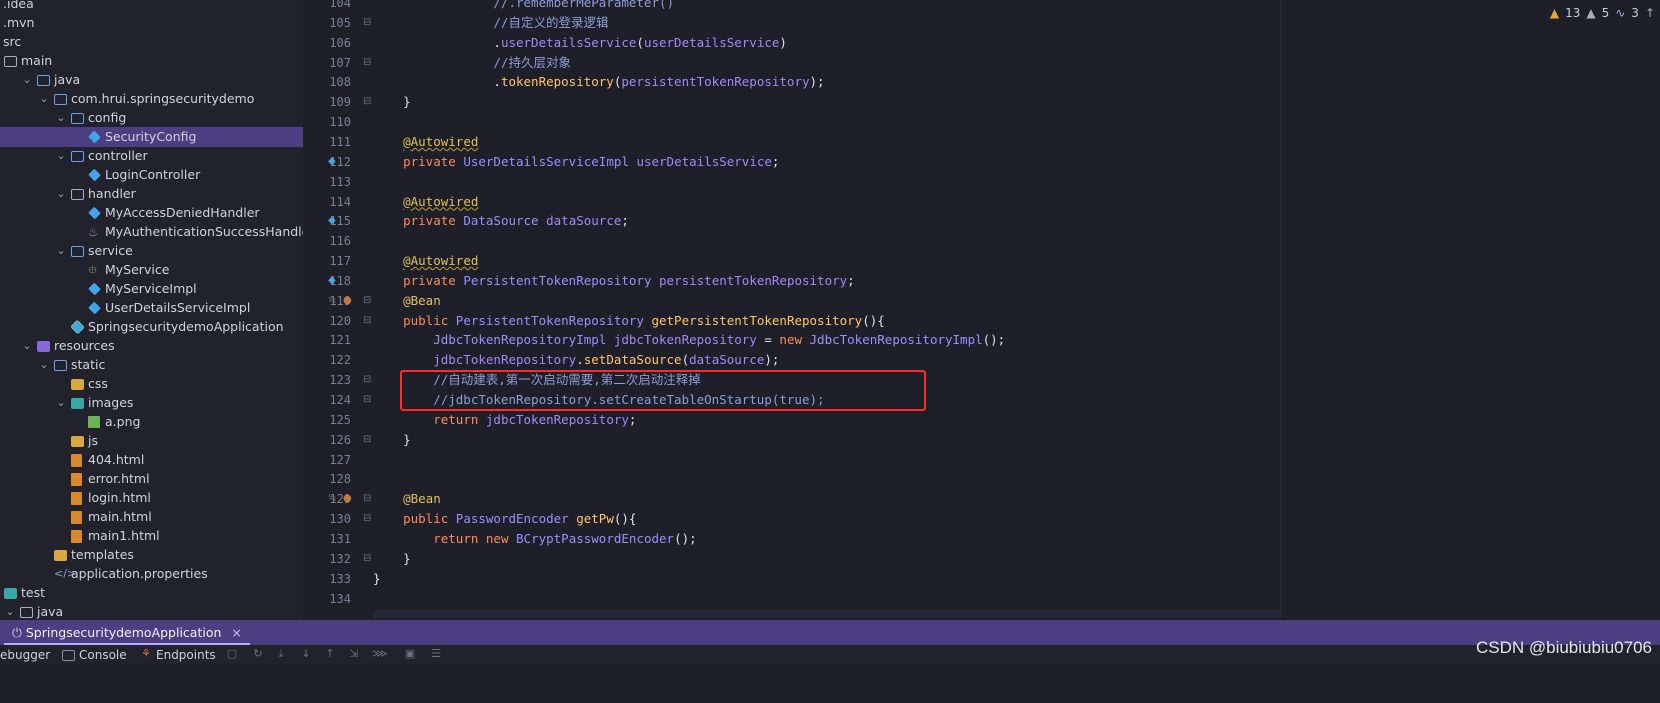 Image resolution: width=1660 pixels, height=703 pixels. What do you see at coordinates (1650, 13) in the screenshot?
I see `chevron-up-icon: ↑` at bounding box center [1650, 13].